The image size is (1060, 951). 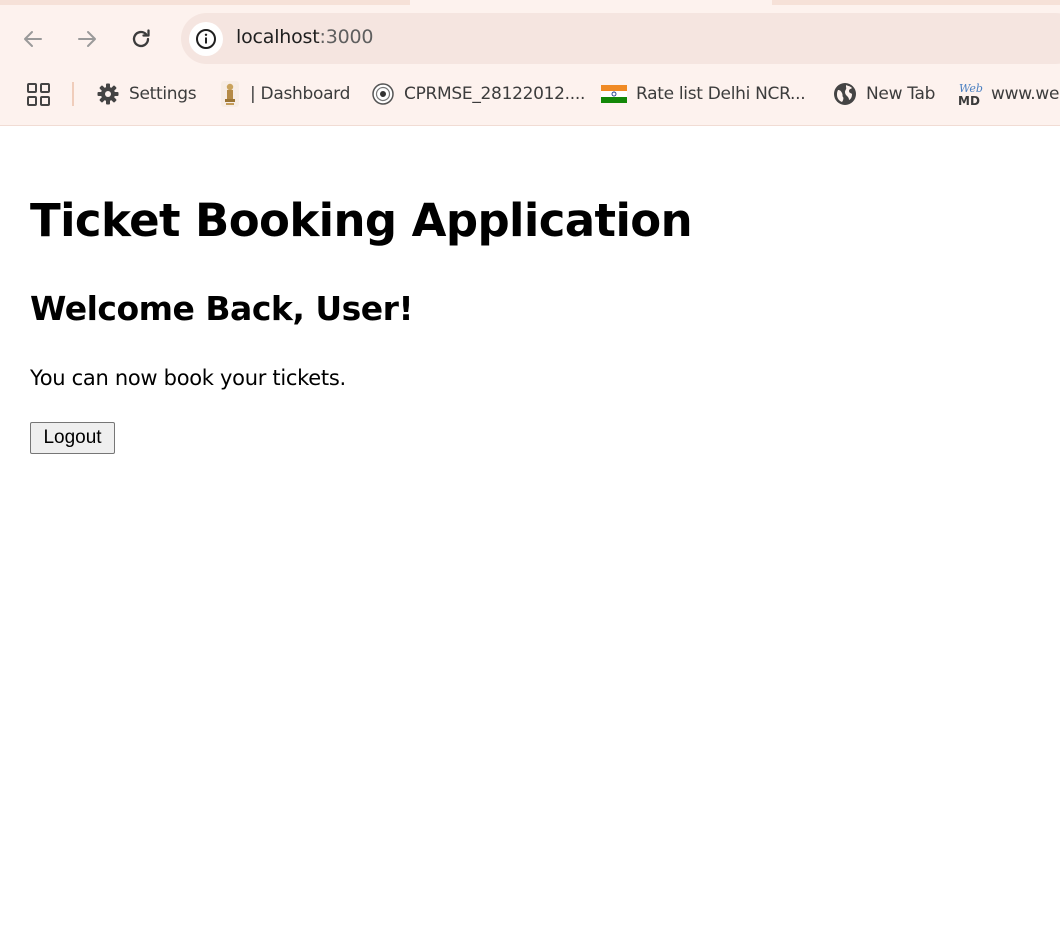 What do you see at coordinates (278, 37) in the screenshot?
I see `url-host: localhost` at bounding box center [278, 37].